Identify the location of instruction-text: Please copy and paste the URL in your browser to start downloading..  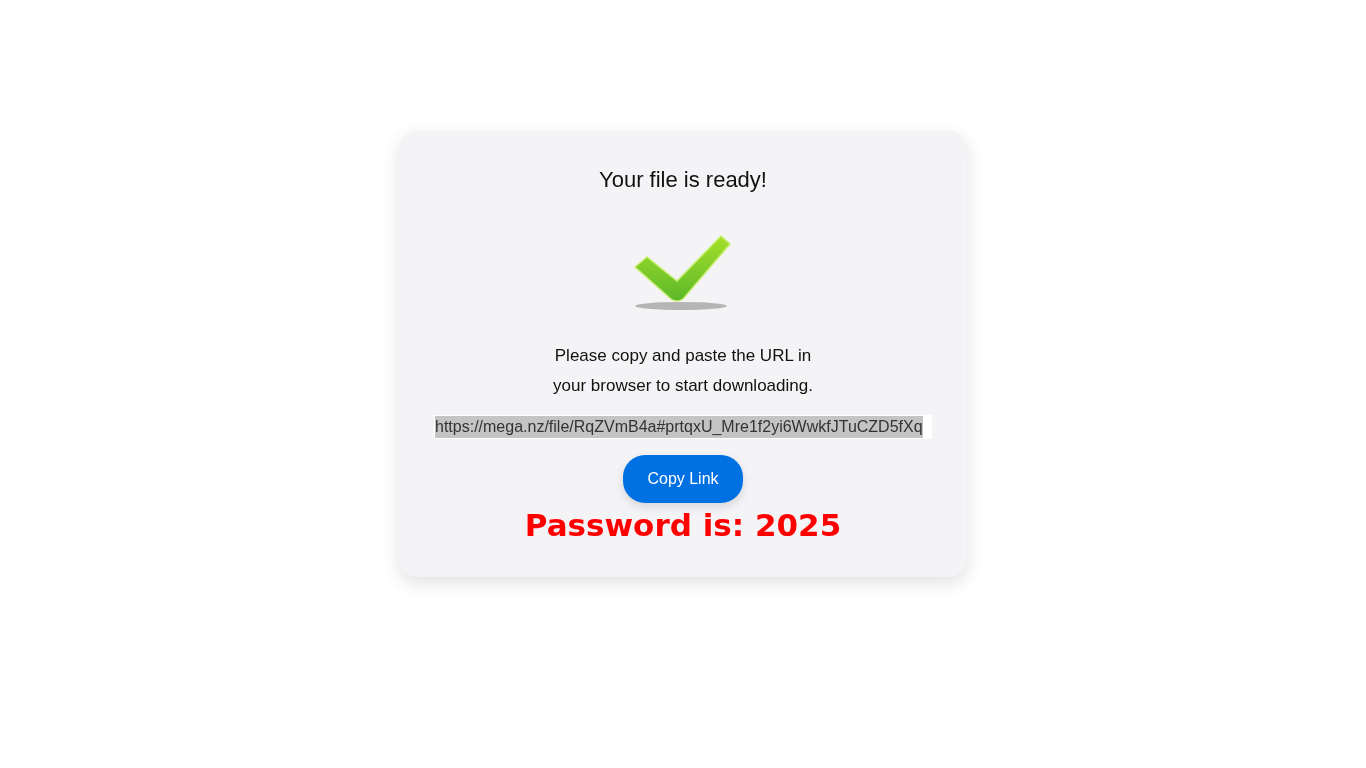
(683, 371).